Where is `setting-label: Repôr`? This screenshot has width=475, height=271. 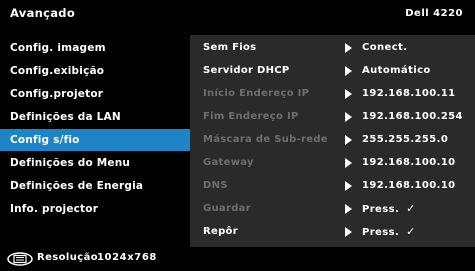
setting-label: Repôr is located at coordinates (220, 231).